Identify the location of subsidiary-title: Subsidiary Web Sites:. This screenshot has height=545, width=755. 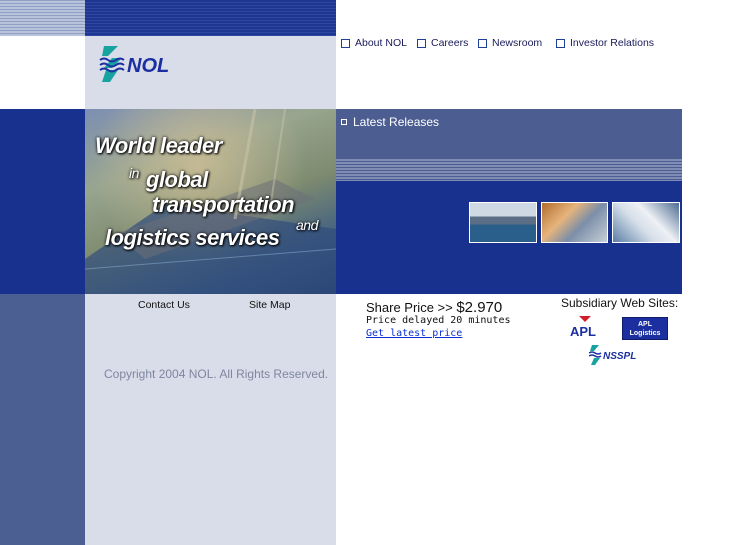
(620, 303).